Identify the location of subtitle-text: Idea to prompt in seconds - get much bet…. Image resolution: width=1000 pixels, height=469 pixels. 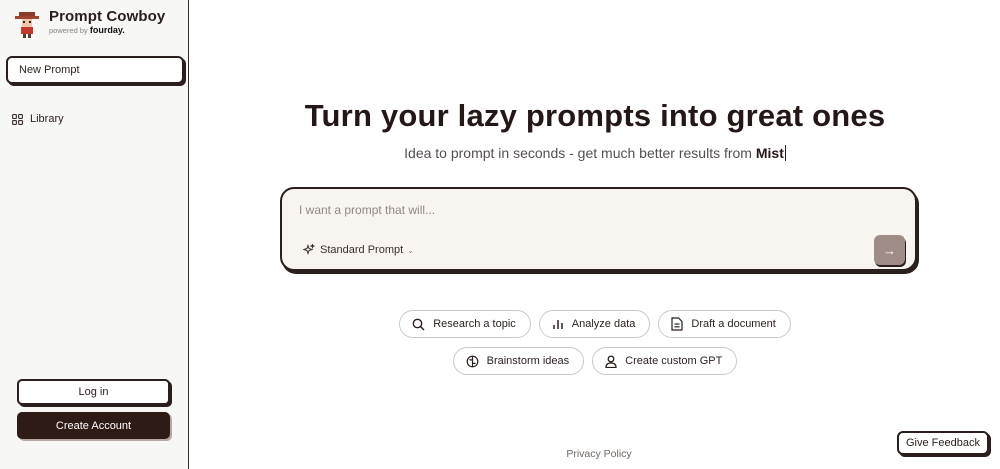
(580, 153).